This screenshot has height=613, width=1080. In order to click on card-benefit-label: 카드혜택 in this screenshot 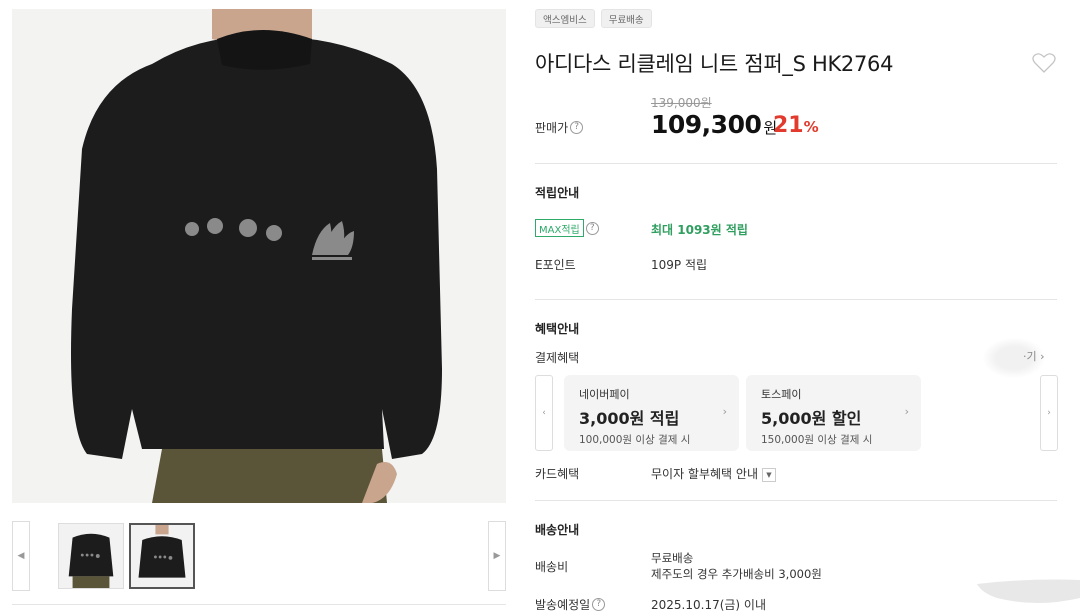, I will do `click(557, 474)`.